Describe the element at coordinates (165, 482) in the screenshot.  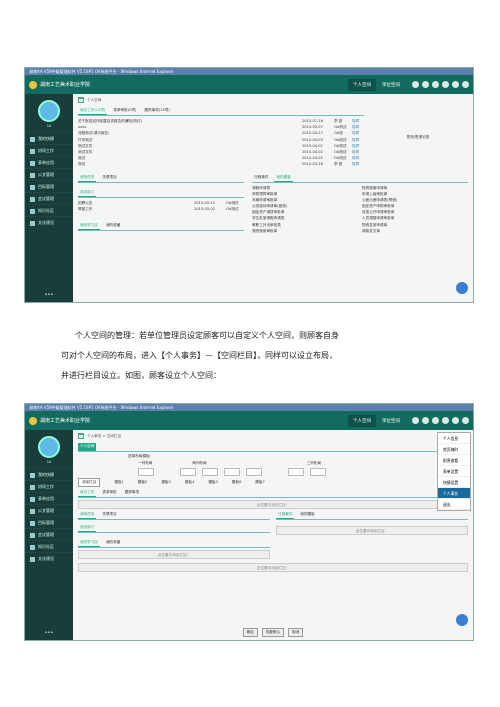
I see `layout-option: 模板3` at that location.